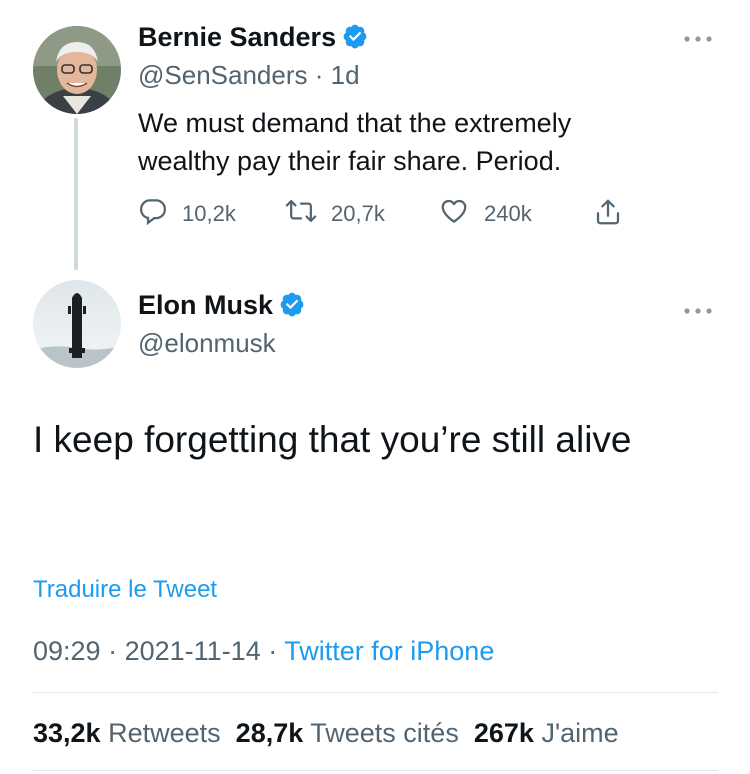  Describe the element at coordinates (76, 194) in the screenshot. I see `thread-connector-line` at that location.